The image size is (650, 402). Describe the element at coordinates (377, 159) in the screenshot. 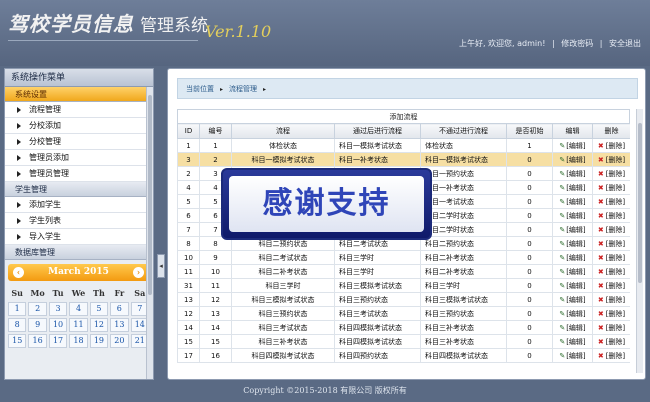

I see `table-cell: 科目一补考状态` at that location.